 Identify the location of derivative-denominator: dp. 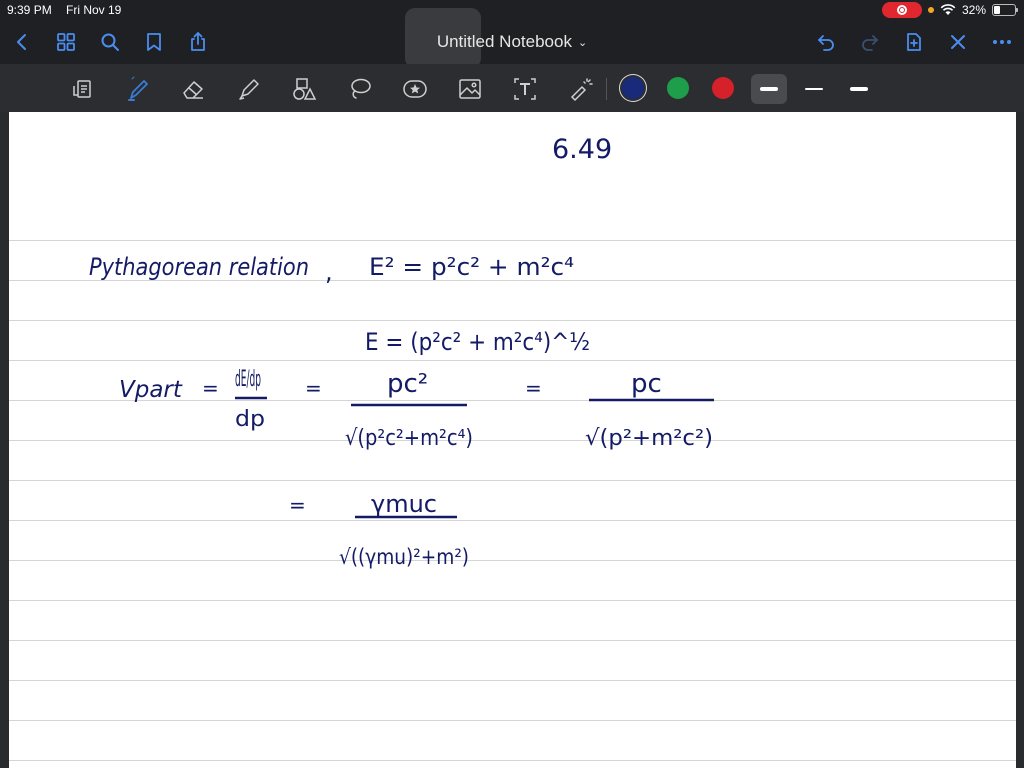
(250, 419).